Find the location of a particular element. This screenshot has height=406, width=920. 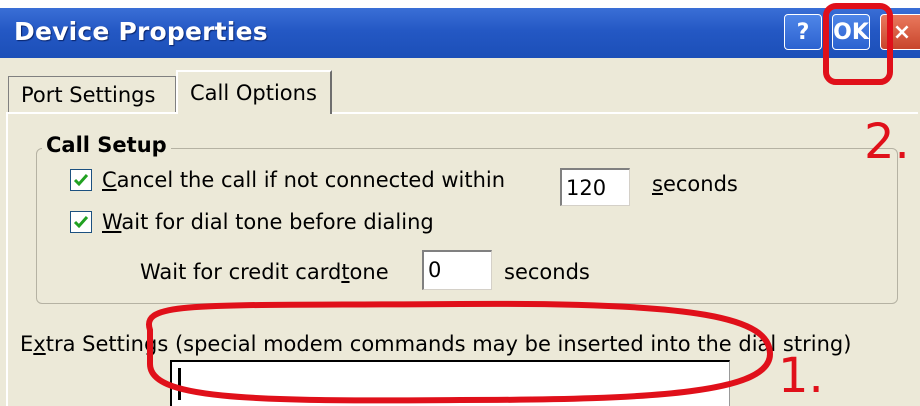

tab-call-options: Call Options is located at coordinates (254, 92).